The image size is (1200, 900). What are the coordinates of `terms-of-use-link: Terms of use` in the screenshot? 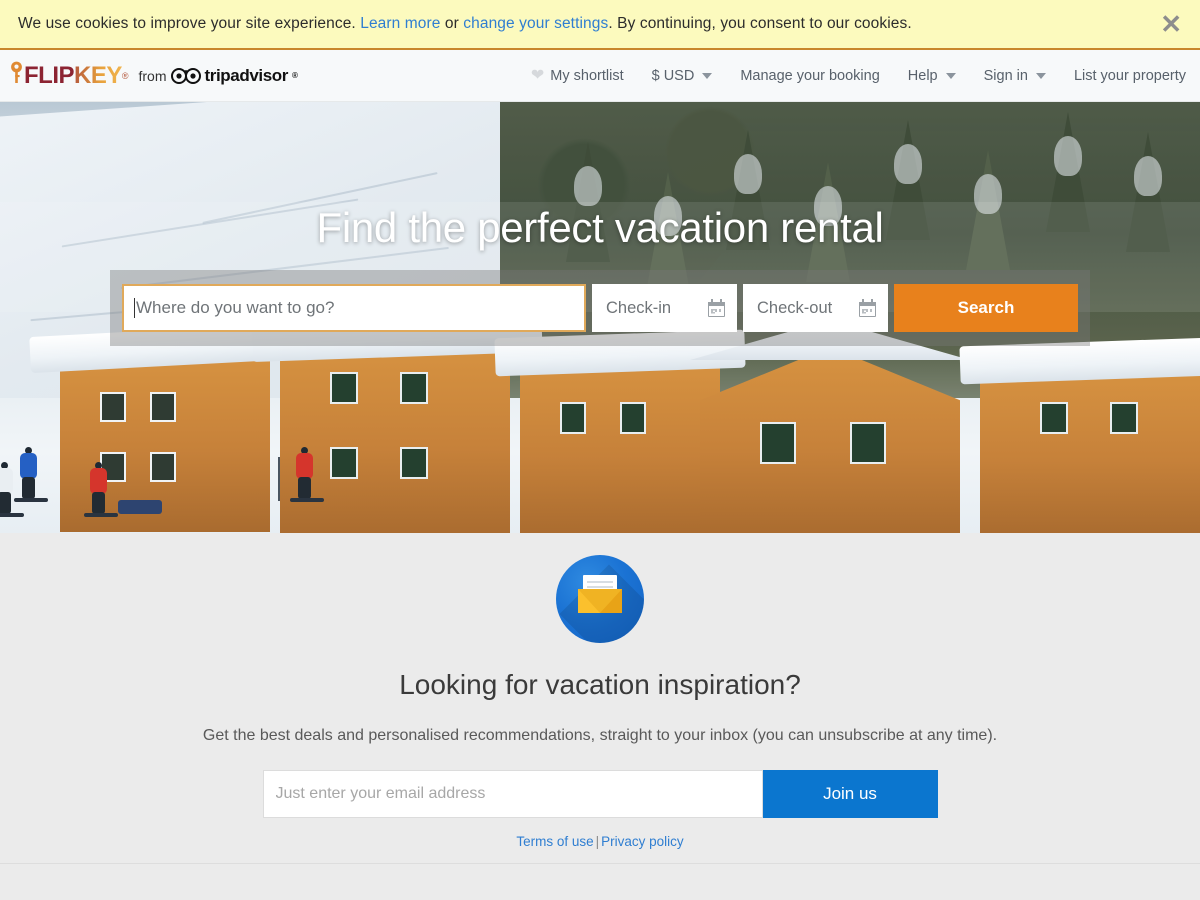 It's located at (554, 841).